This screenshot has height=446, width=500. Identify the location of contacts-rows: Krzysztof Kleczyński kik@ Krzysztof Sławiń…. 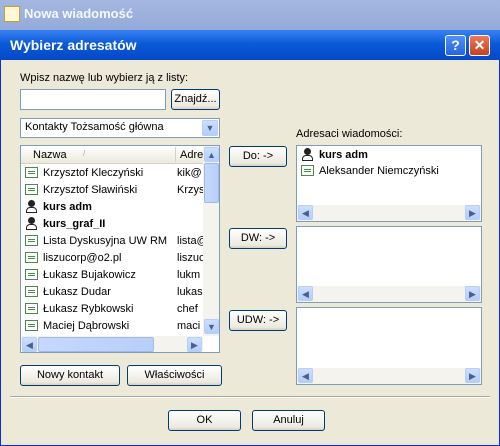
(113, 250).